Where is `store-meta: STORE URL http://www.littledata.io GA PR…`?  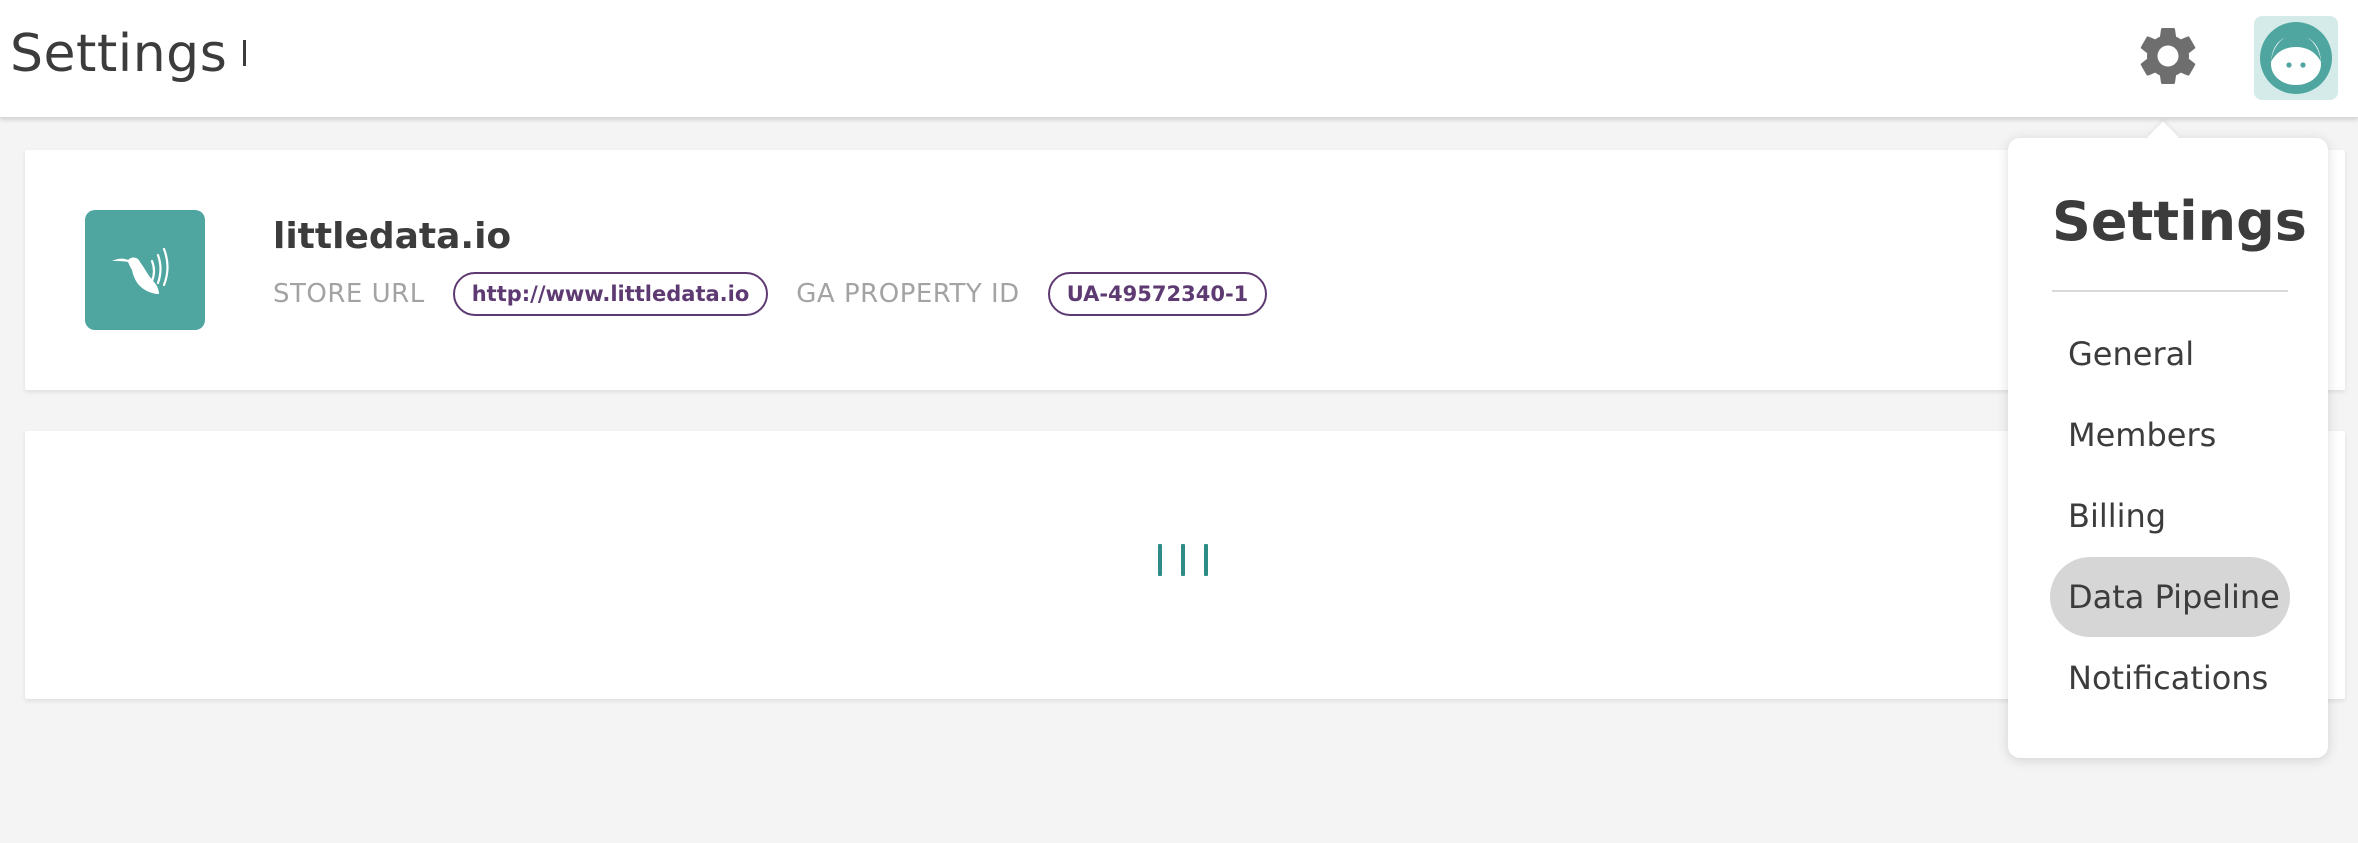
store-meta: STORE URL http://www.littledata.io GA PR… is located at coordinates (770, 294).